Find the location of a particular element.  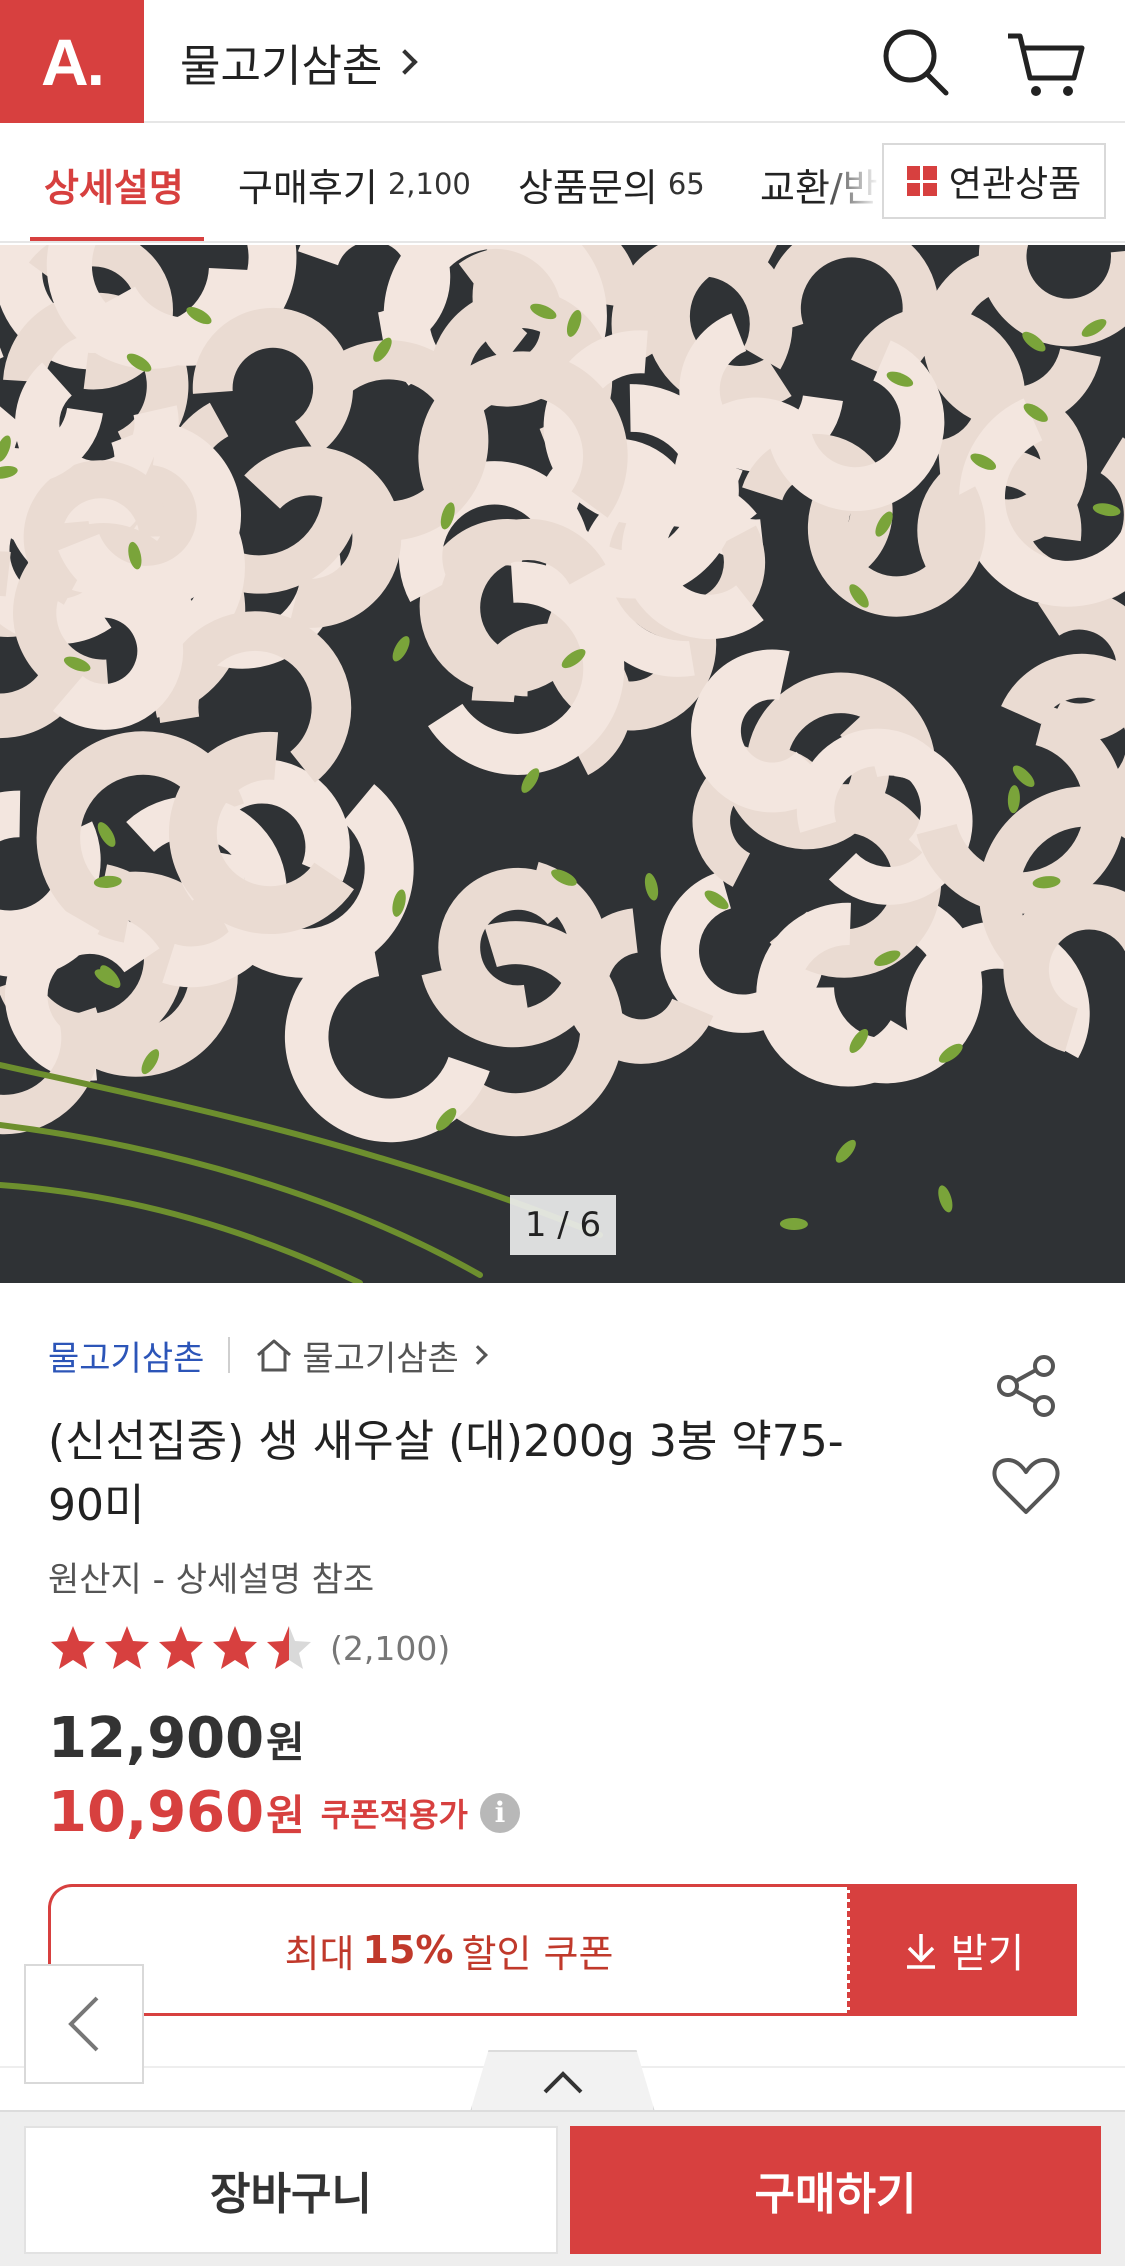

home-icon is located at coordinates (274, 1355).